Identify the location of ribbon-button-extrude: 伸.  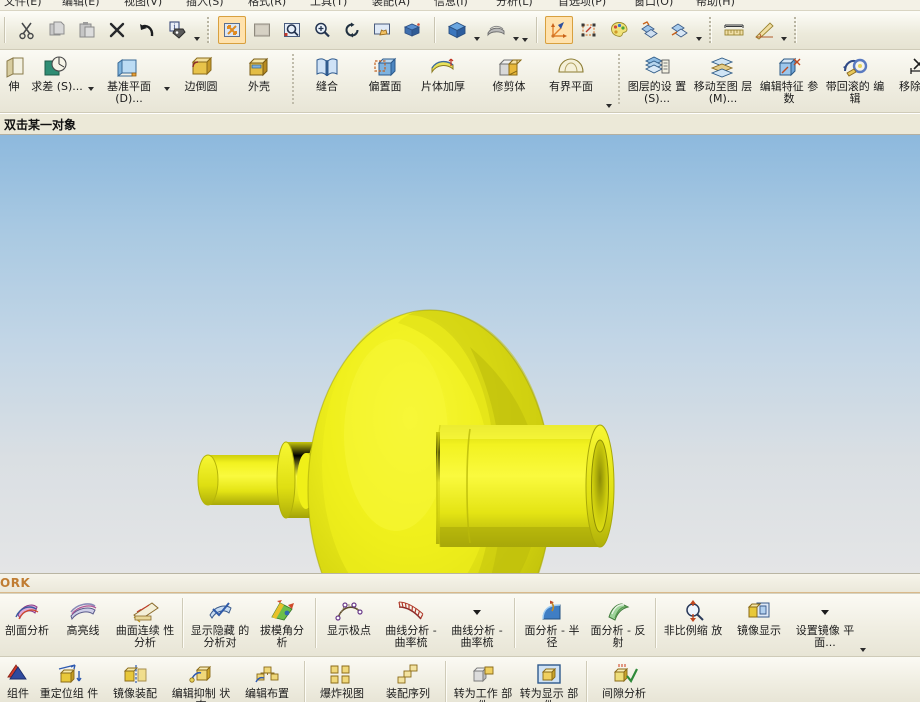
(14, 81).